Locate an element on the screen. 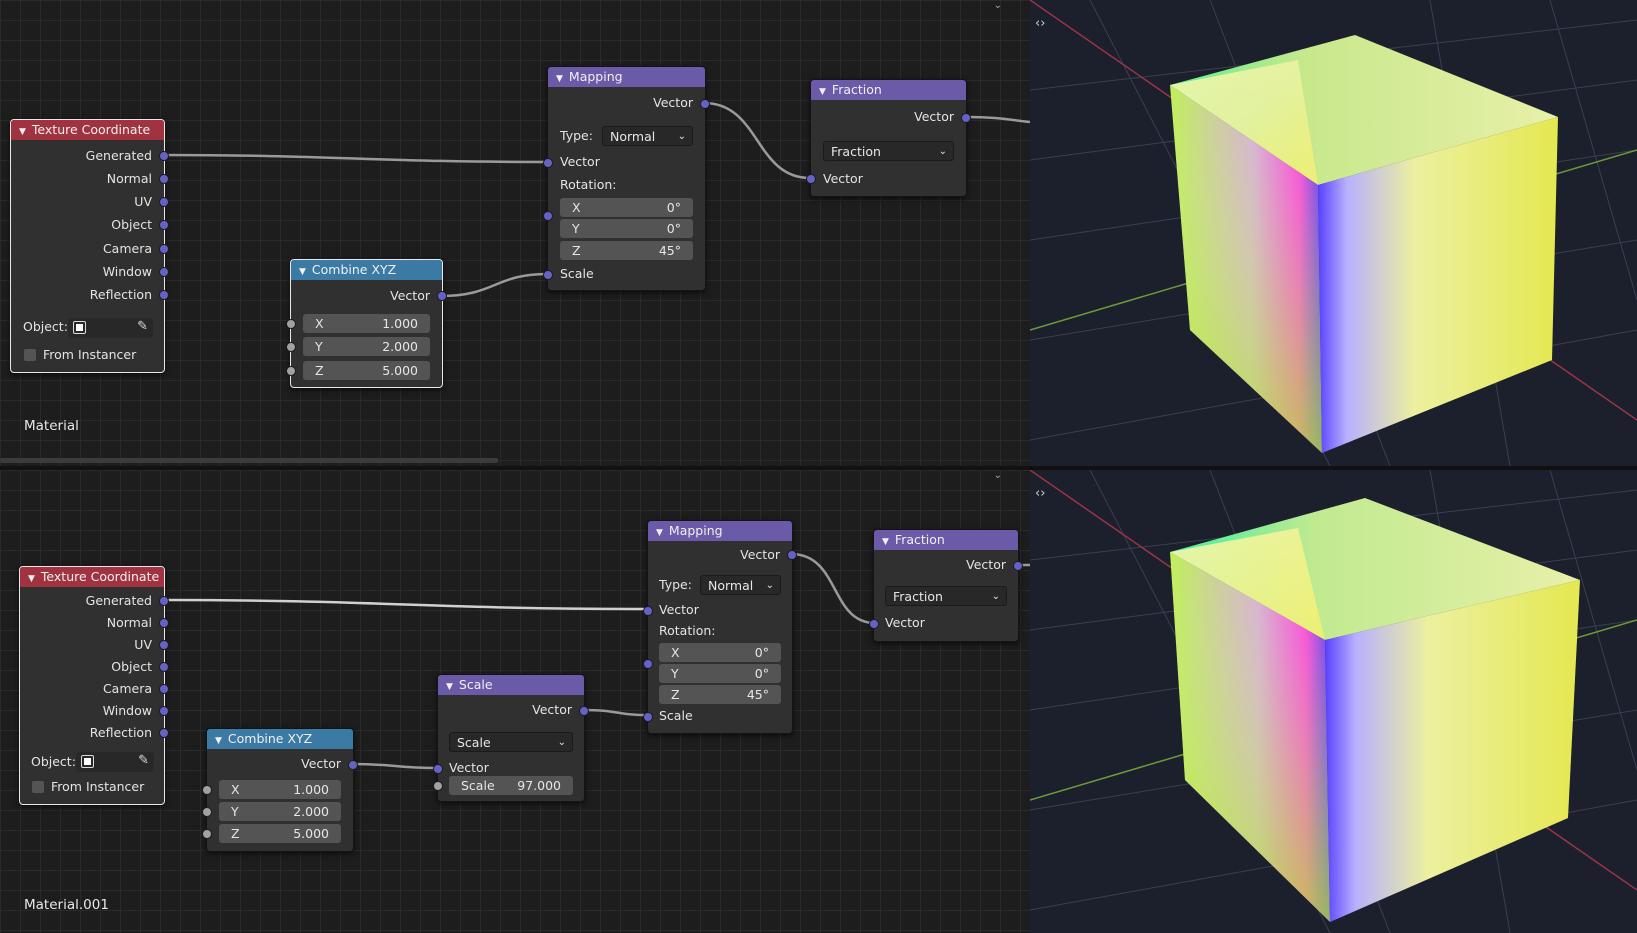  scale-node: ▼ Scale Vector Scale ⌄ Vector Scale 97.000 is located at coordinates (511, 738).